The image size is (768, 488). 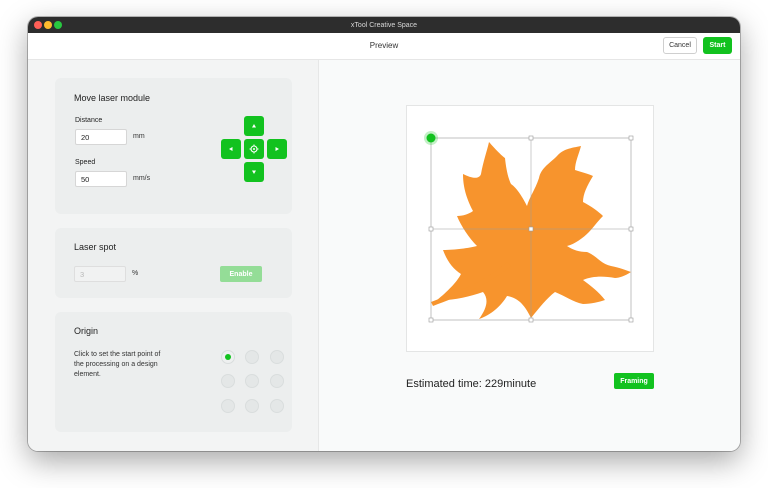 What do you see at coordinates (112, 98) in the screenshot?
I see `move-module-title: Move laser module` at bounding box center [112, 98].